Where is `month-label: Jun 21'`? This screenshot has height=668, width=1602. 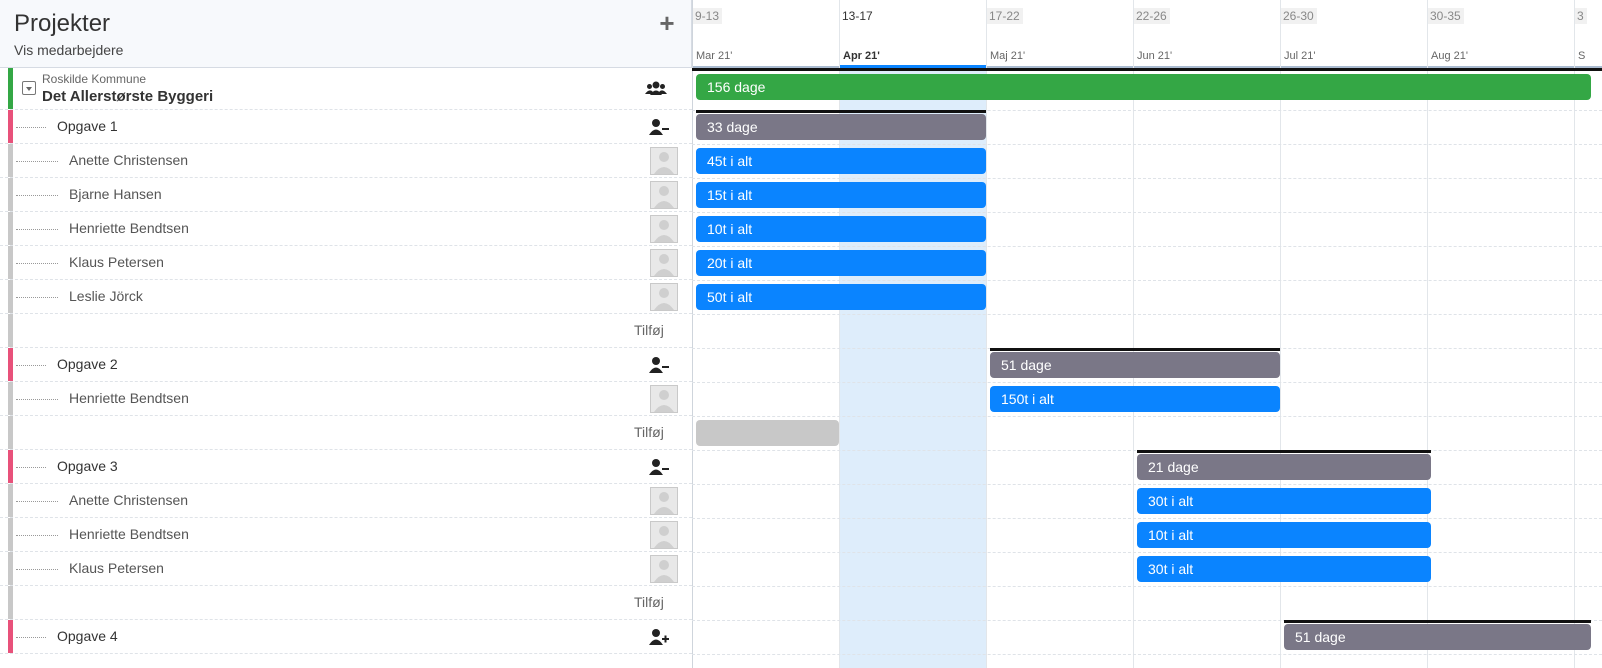 month-label: Jun 21' is located at coordinates (1155, 56).